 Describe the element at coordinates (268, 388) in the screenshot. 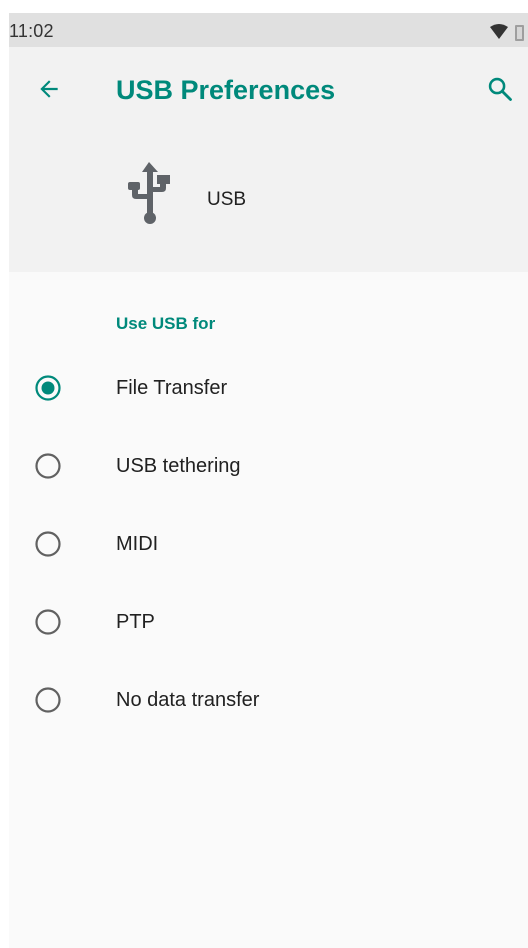

I see `option-file-transfer: File Transfer` at that location.